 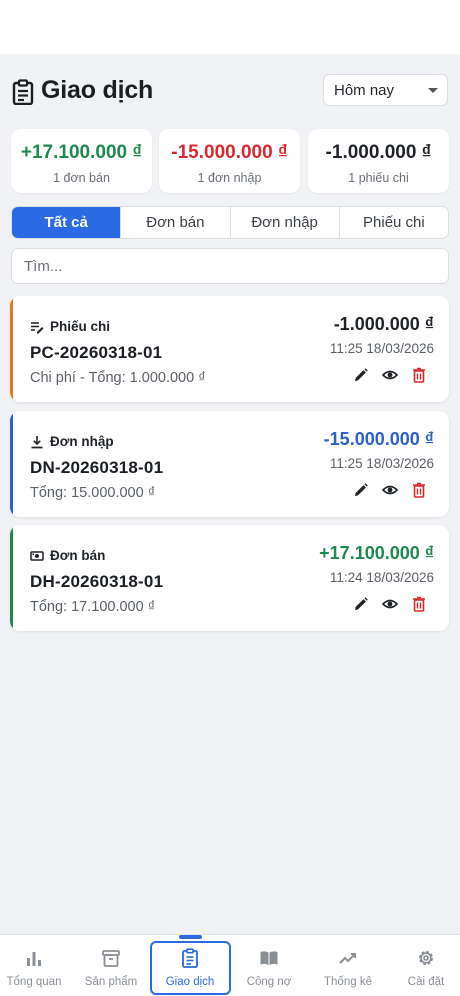 I want to click on type-tabs: Tất cả Đơn bán Đơn nhập Phiếu chi, so click(x=230, y=222).